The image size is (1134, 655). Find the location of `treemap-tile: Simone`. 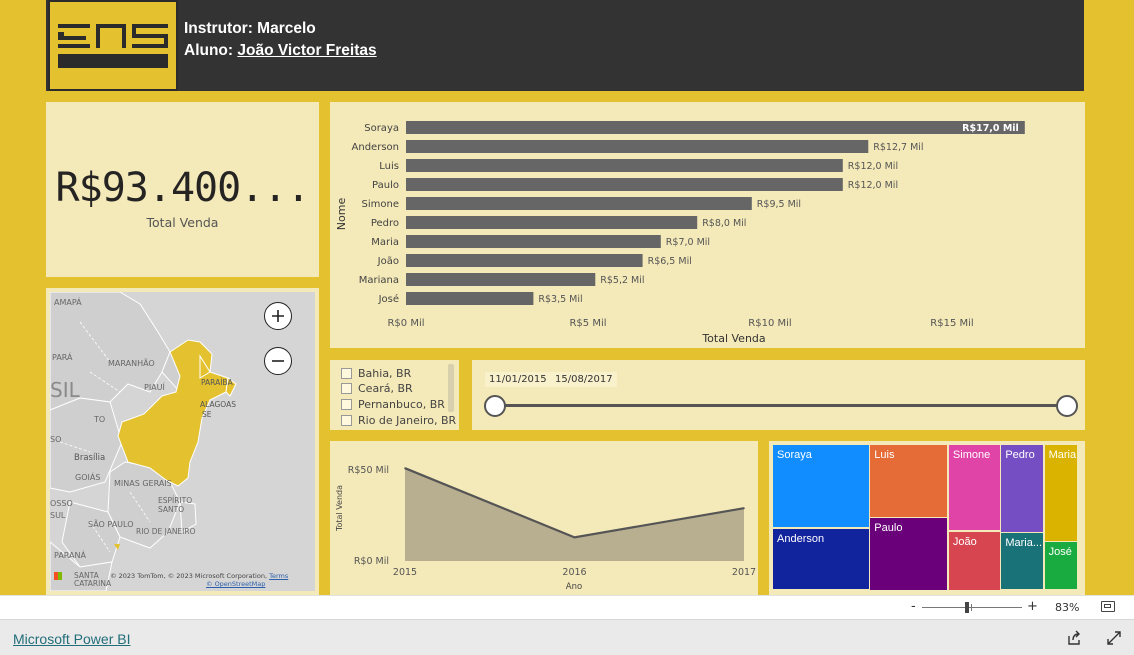

treemap-tile: Simone is located at coordinates (974, 488).